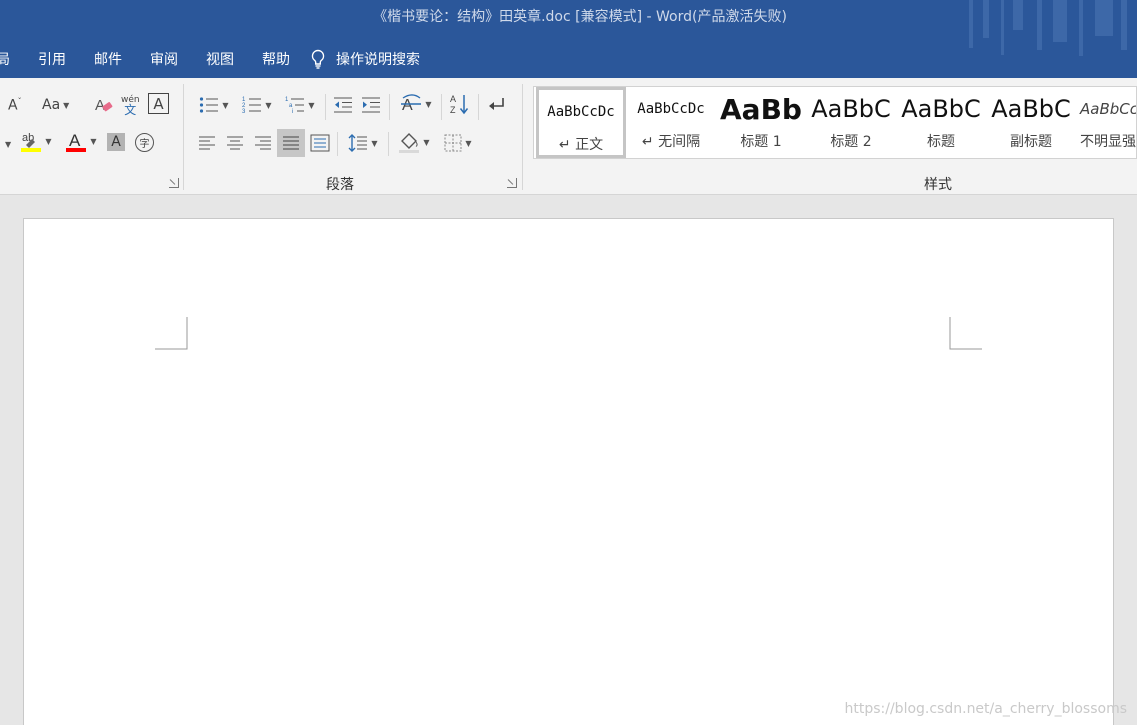 The height and width of the screenshot is (725, 1137). What do you see at coordinates (581, 145) in the screenshot?
I see `style-name: ↵ 正文` at bounding box center [581, 145].